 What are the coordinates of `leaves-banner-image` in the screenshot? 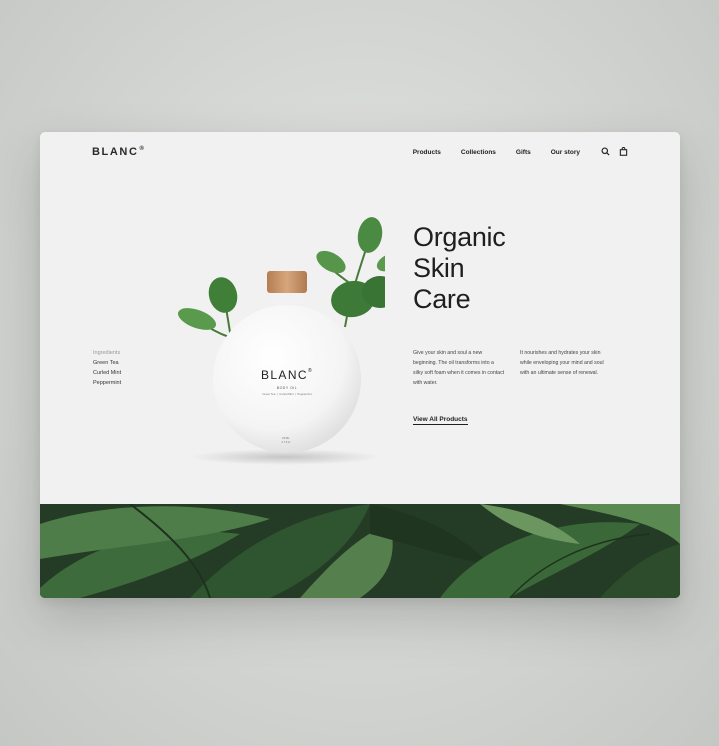 It's located at (360, 551).